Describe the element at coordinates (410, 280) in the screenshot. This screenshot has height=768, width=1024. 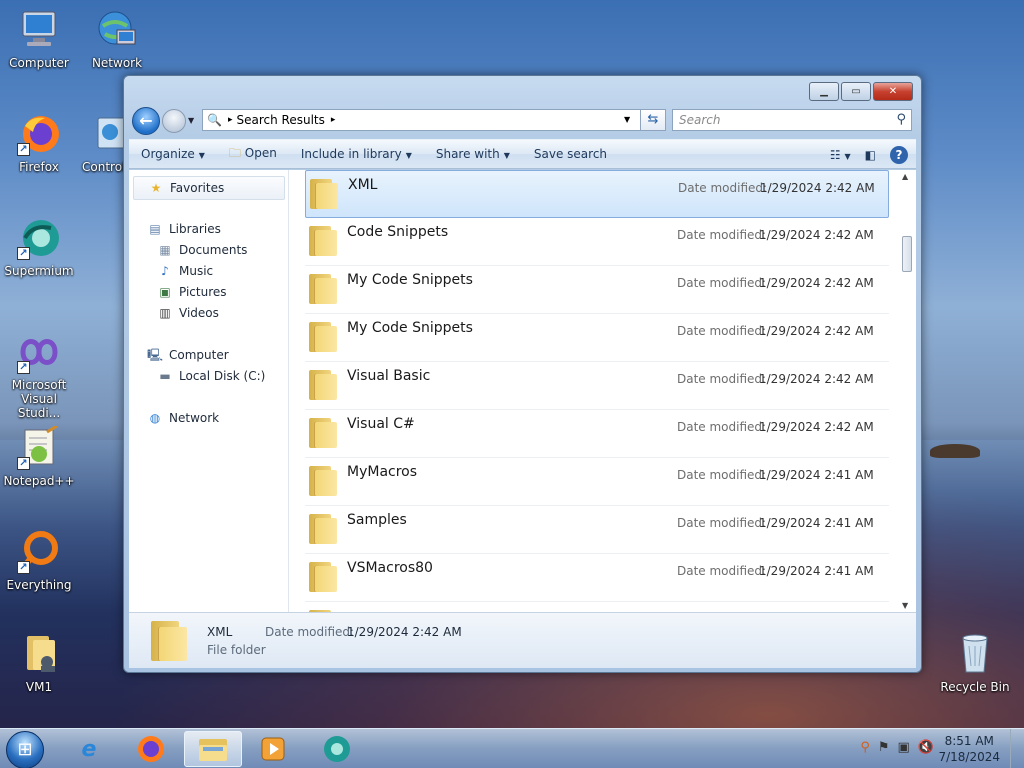
I see `file-name: My Code Snippets` at that location.